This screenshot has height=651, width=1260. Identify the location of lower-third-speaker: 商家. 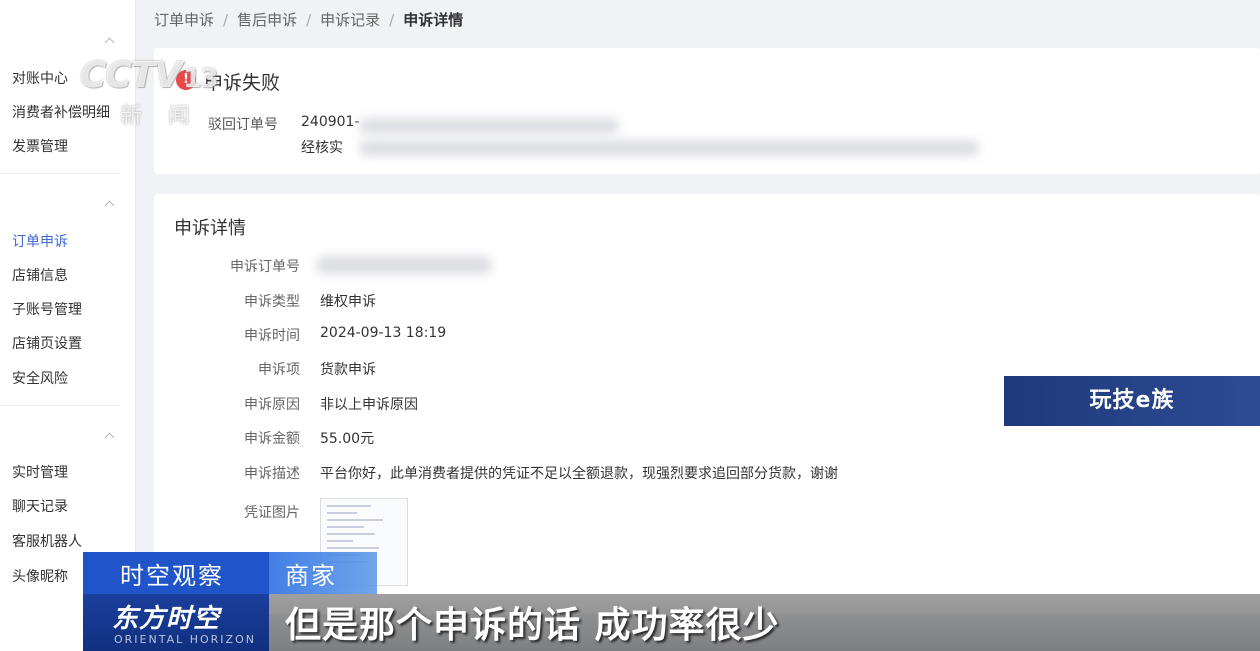
(311, 576).